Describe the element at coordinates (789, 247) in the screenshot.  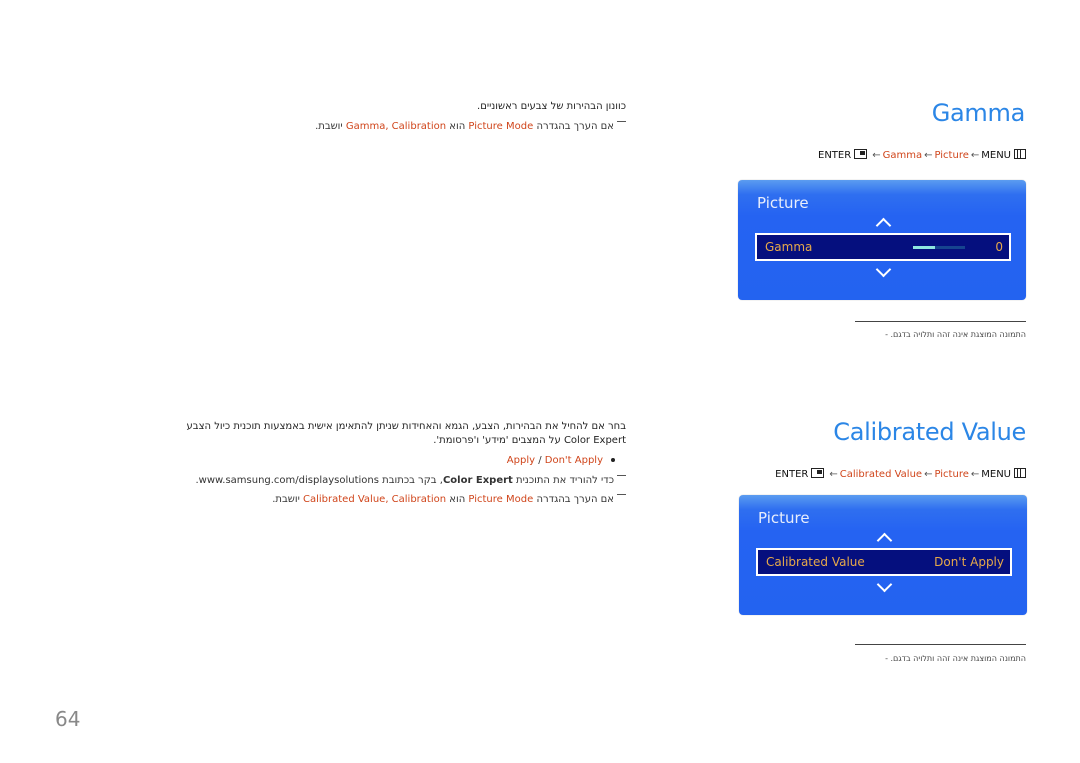
I see `osd-row-label: Gamma` at that location.